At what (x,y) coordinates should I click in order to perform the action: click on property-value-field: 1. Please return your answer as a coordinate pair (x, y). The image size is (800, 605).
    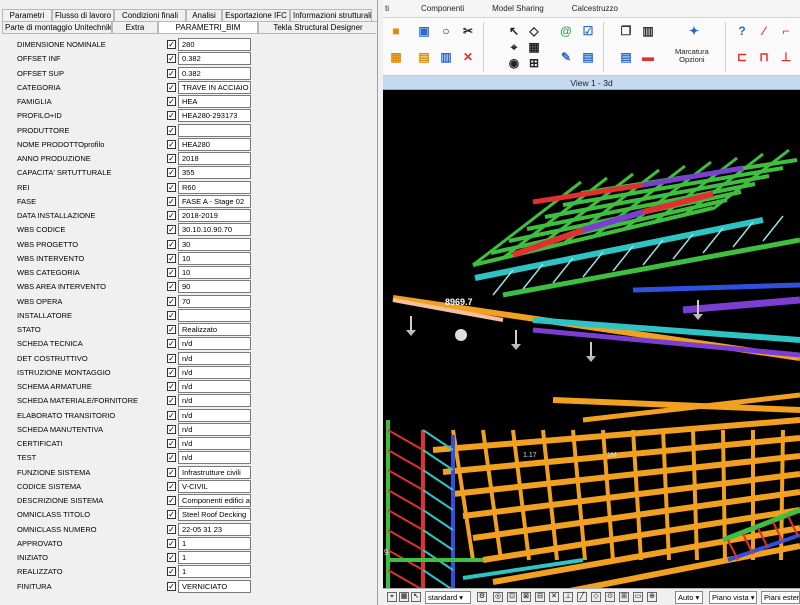
    Looking at the image, I should click on (214, 543).